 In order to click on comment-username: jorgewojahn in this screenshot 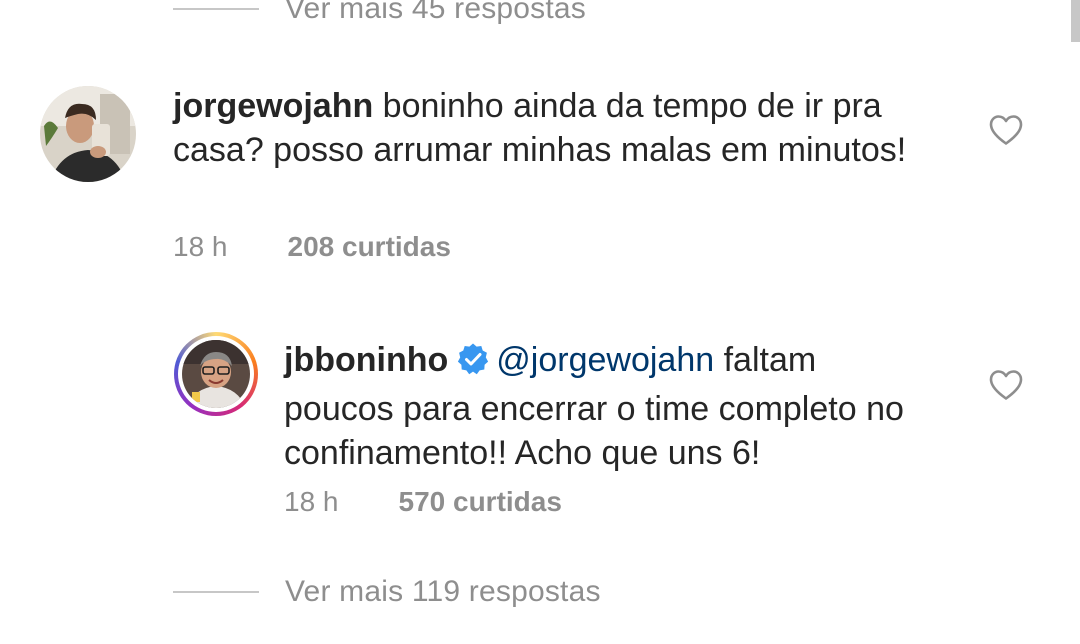, I will do `click(273, 106)`.